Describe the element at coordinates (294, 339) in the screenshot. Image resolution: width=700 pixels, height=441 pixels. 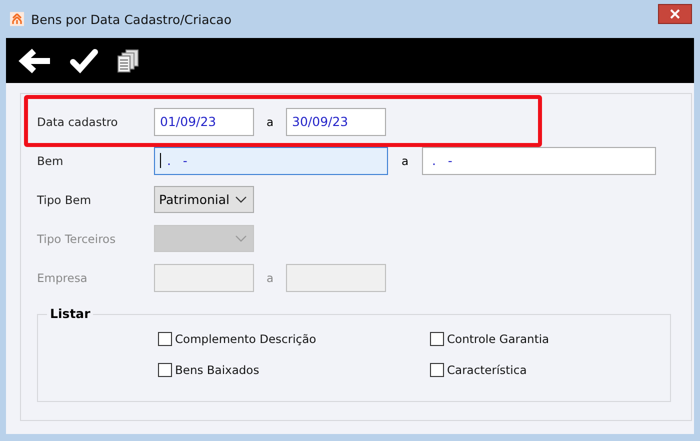
I see `checkbox: Complemento Descrição` at that location.